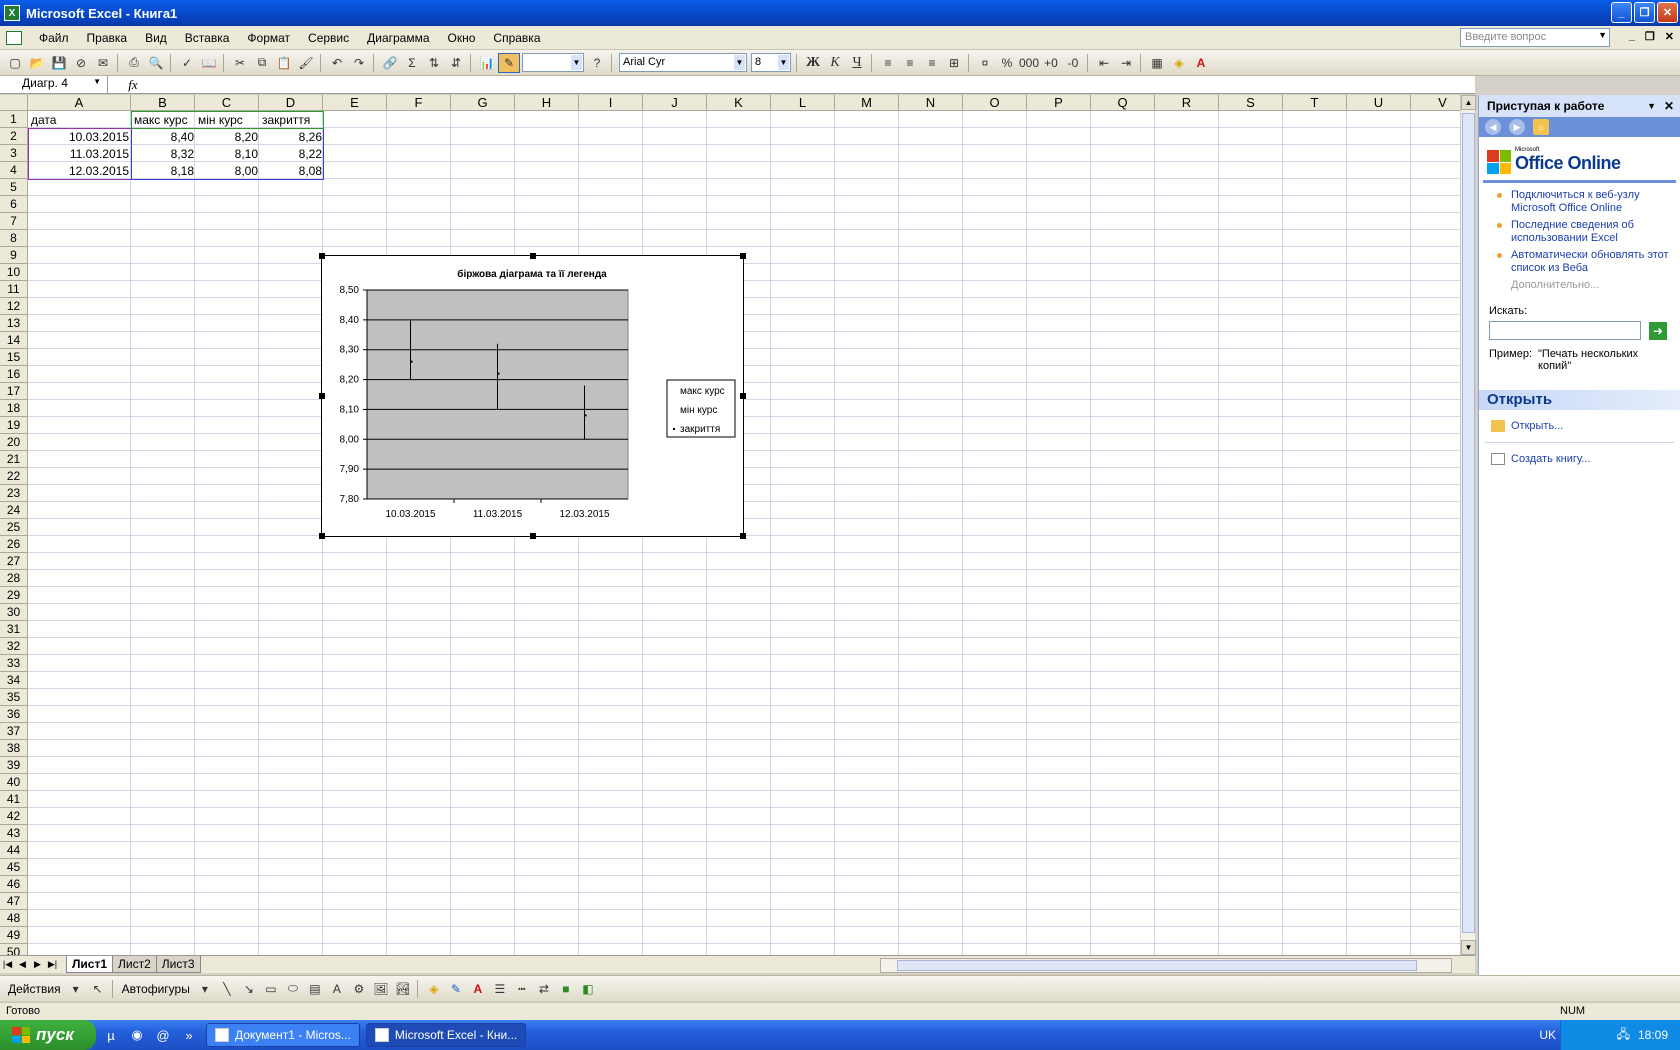 The width and height of the screenshot is (1680, 1050). I want to click on sheet-tab-1: Лист1, so click(90, 964).